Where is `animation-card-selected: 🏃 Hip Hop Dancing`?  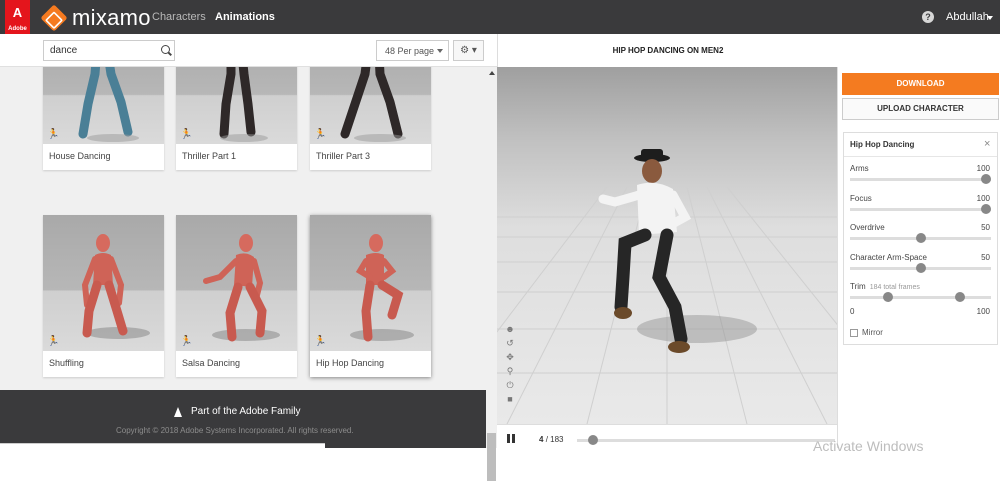 animation-card-selected: 🏃 Hip Hop Dancing is located at coordinates (370, 296).